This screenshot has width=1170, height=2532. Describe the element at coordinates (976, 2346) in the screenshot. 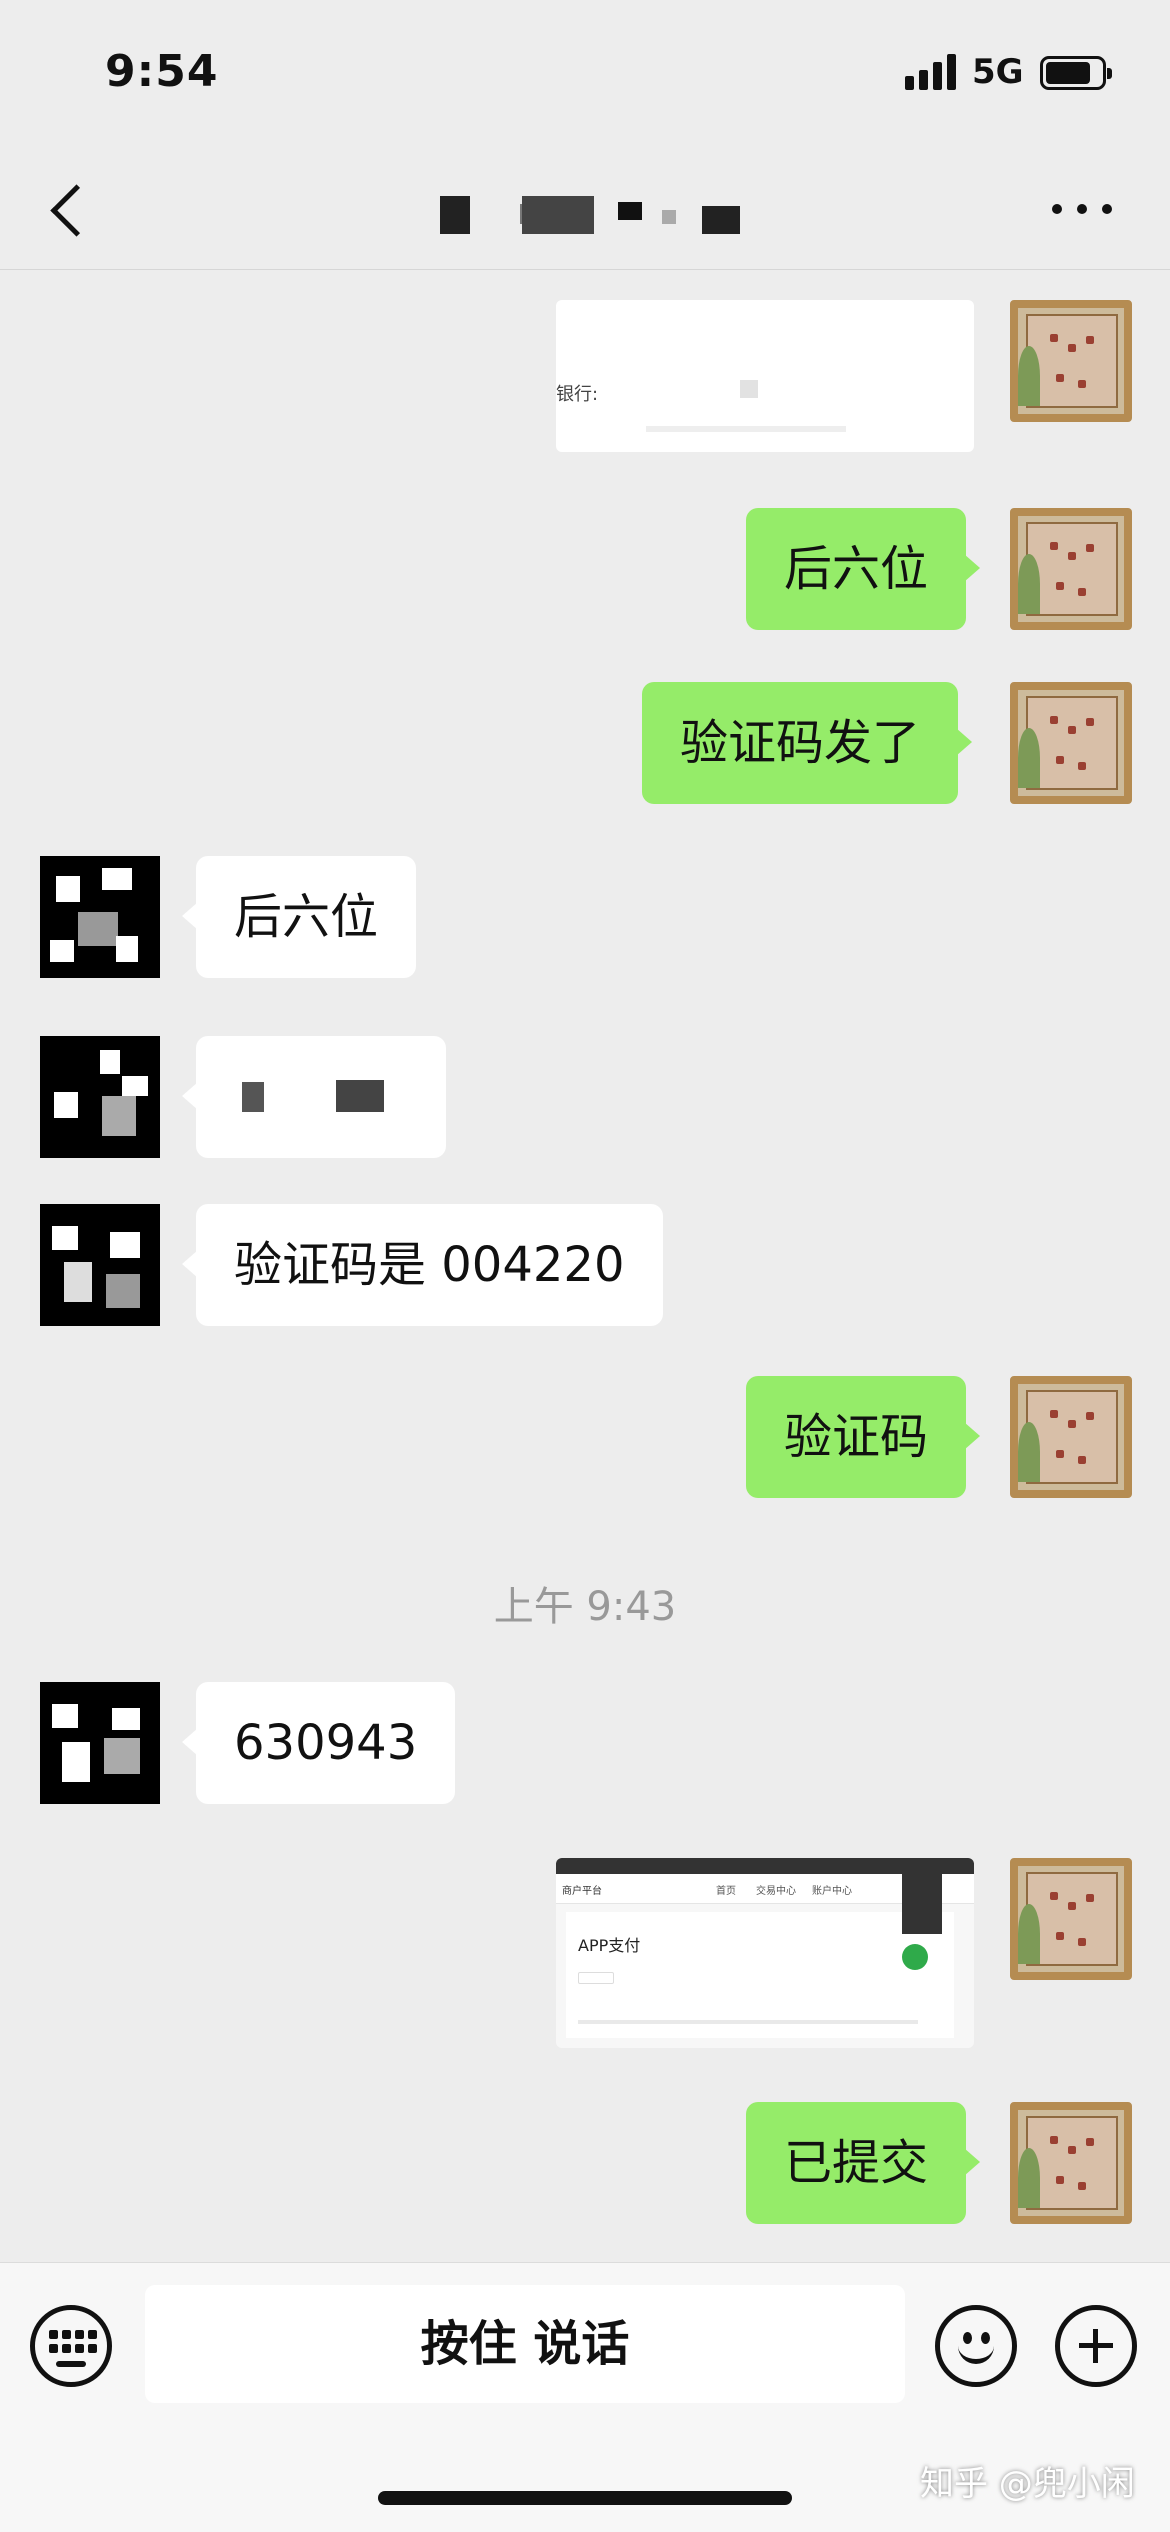

I see `emoji-icon` at that location.